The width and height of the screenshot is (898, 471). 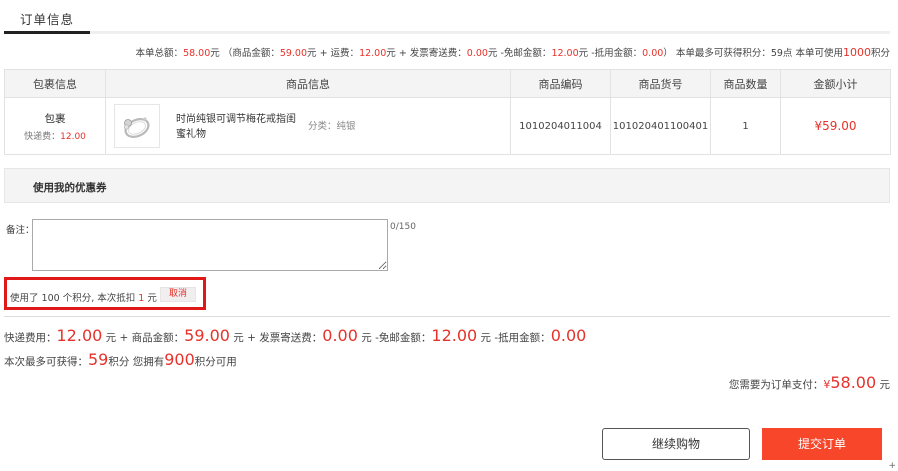 What do you see at coordinates (47, 19) in the screenshot?
I see `tab-order-info-label: 订单信息` at bounding box center [47, 19].